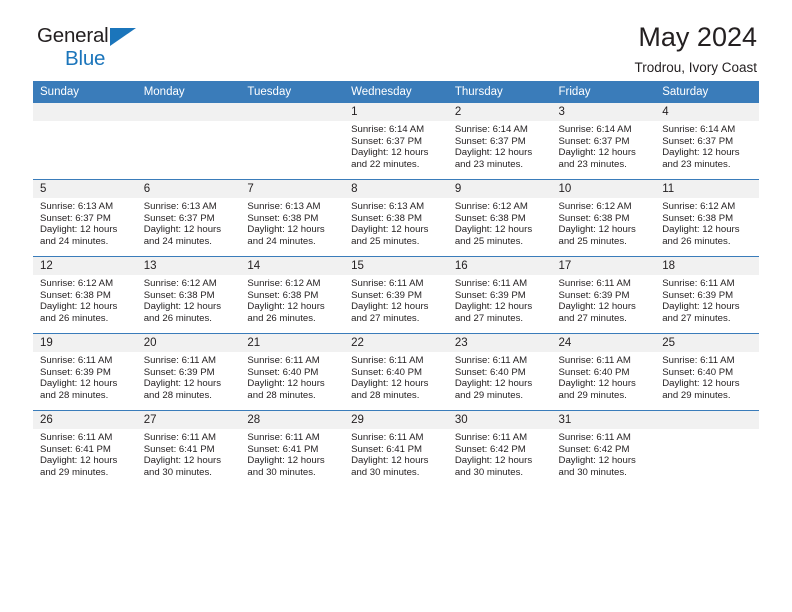  Describe the element at coordinates (188, 420) in the screenshot. I see `day-number: 27` at that location.